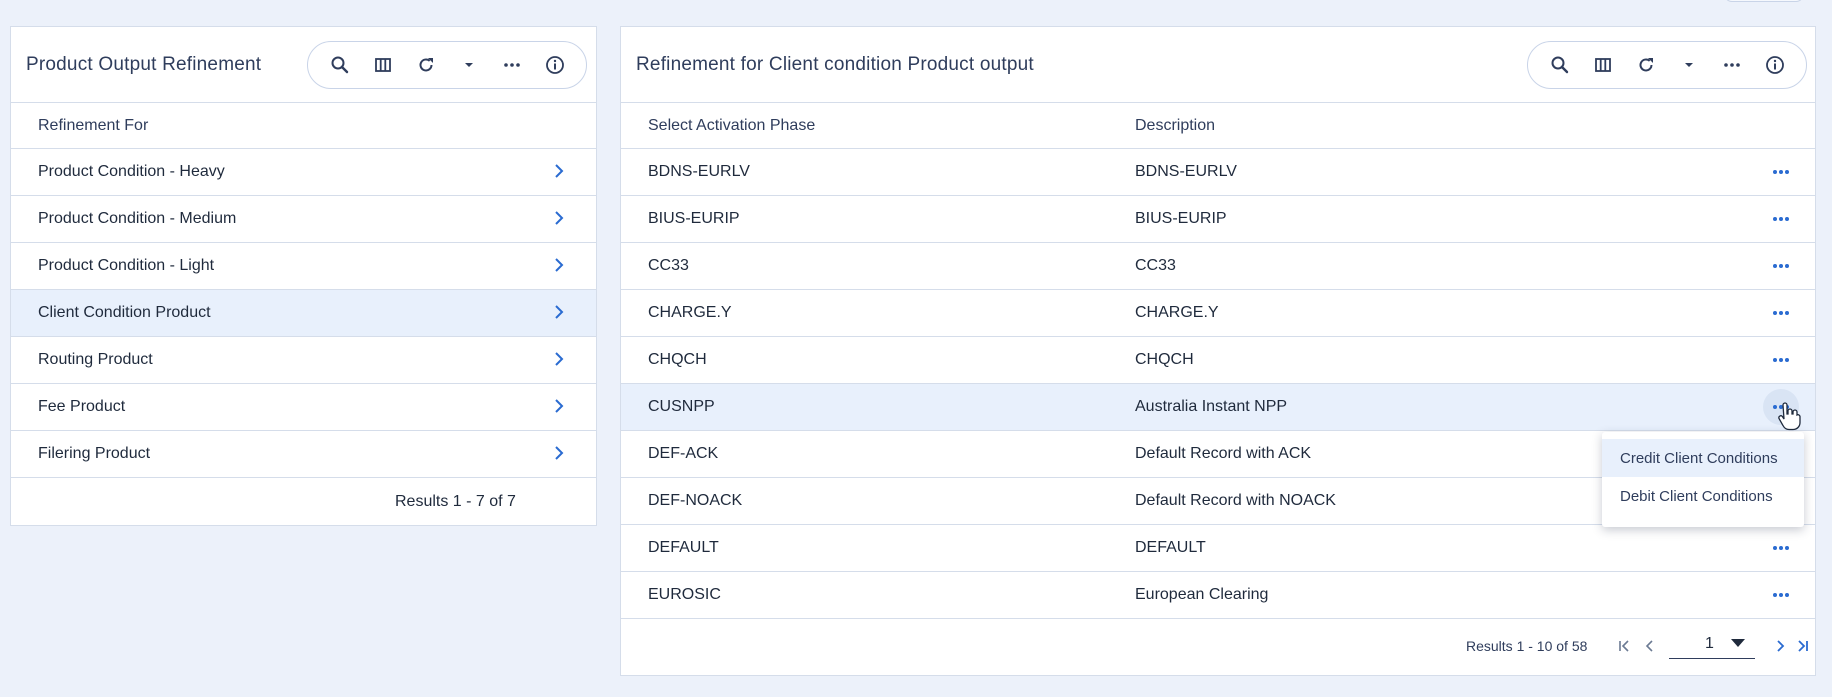 The height and width of the screenshot is (697, 1832). Describe the element at coordinates (1218, 360) in the screenshot. I see `table-row: CHQCH CHQCH` at that location.